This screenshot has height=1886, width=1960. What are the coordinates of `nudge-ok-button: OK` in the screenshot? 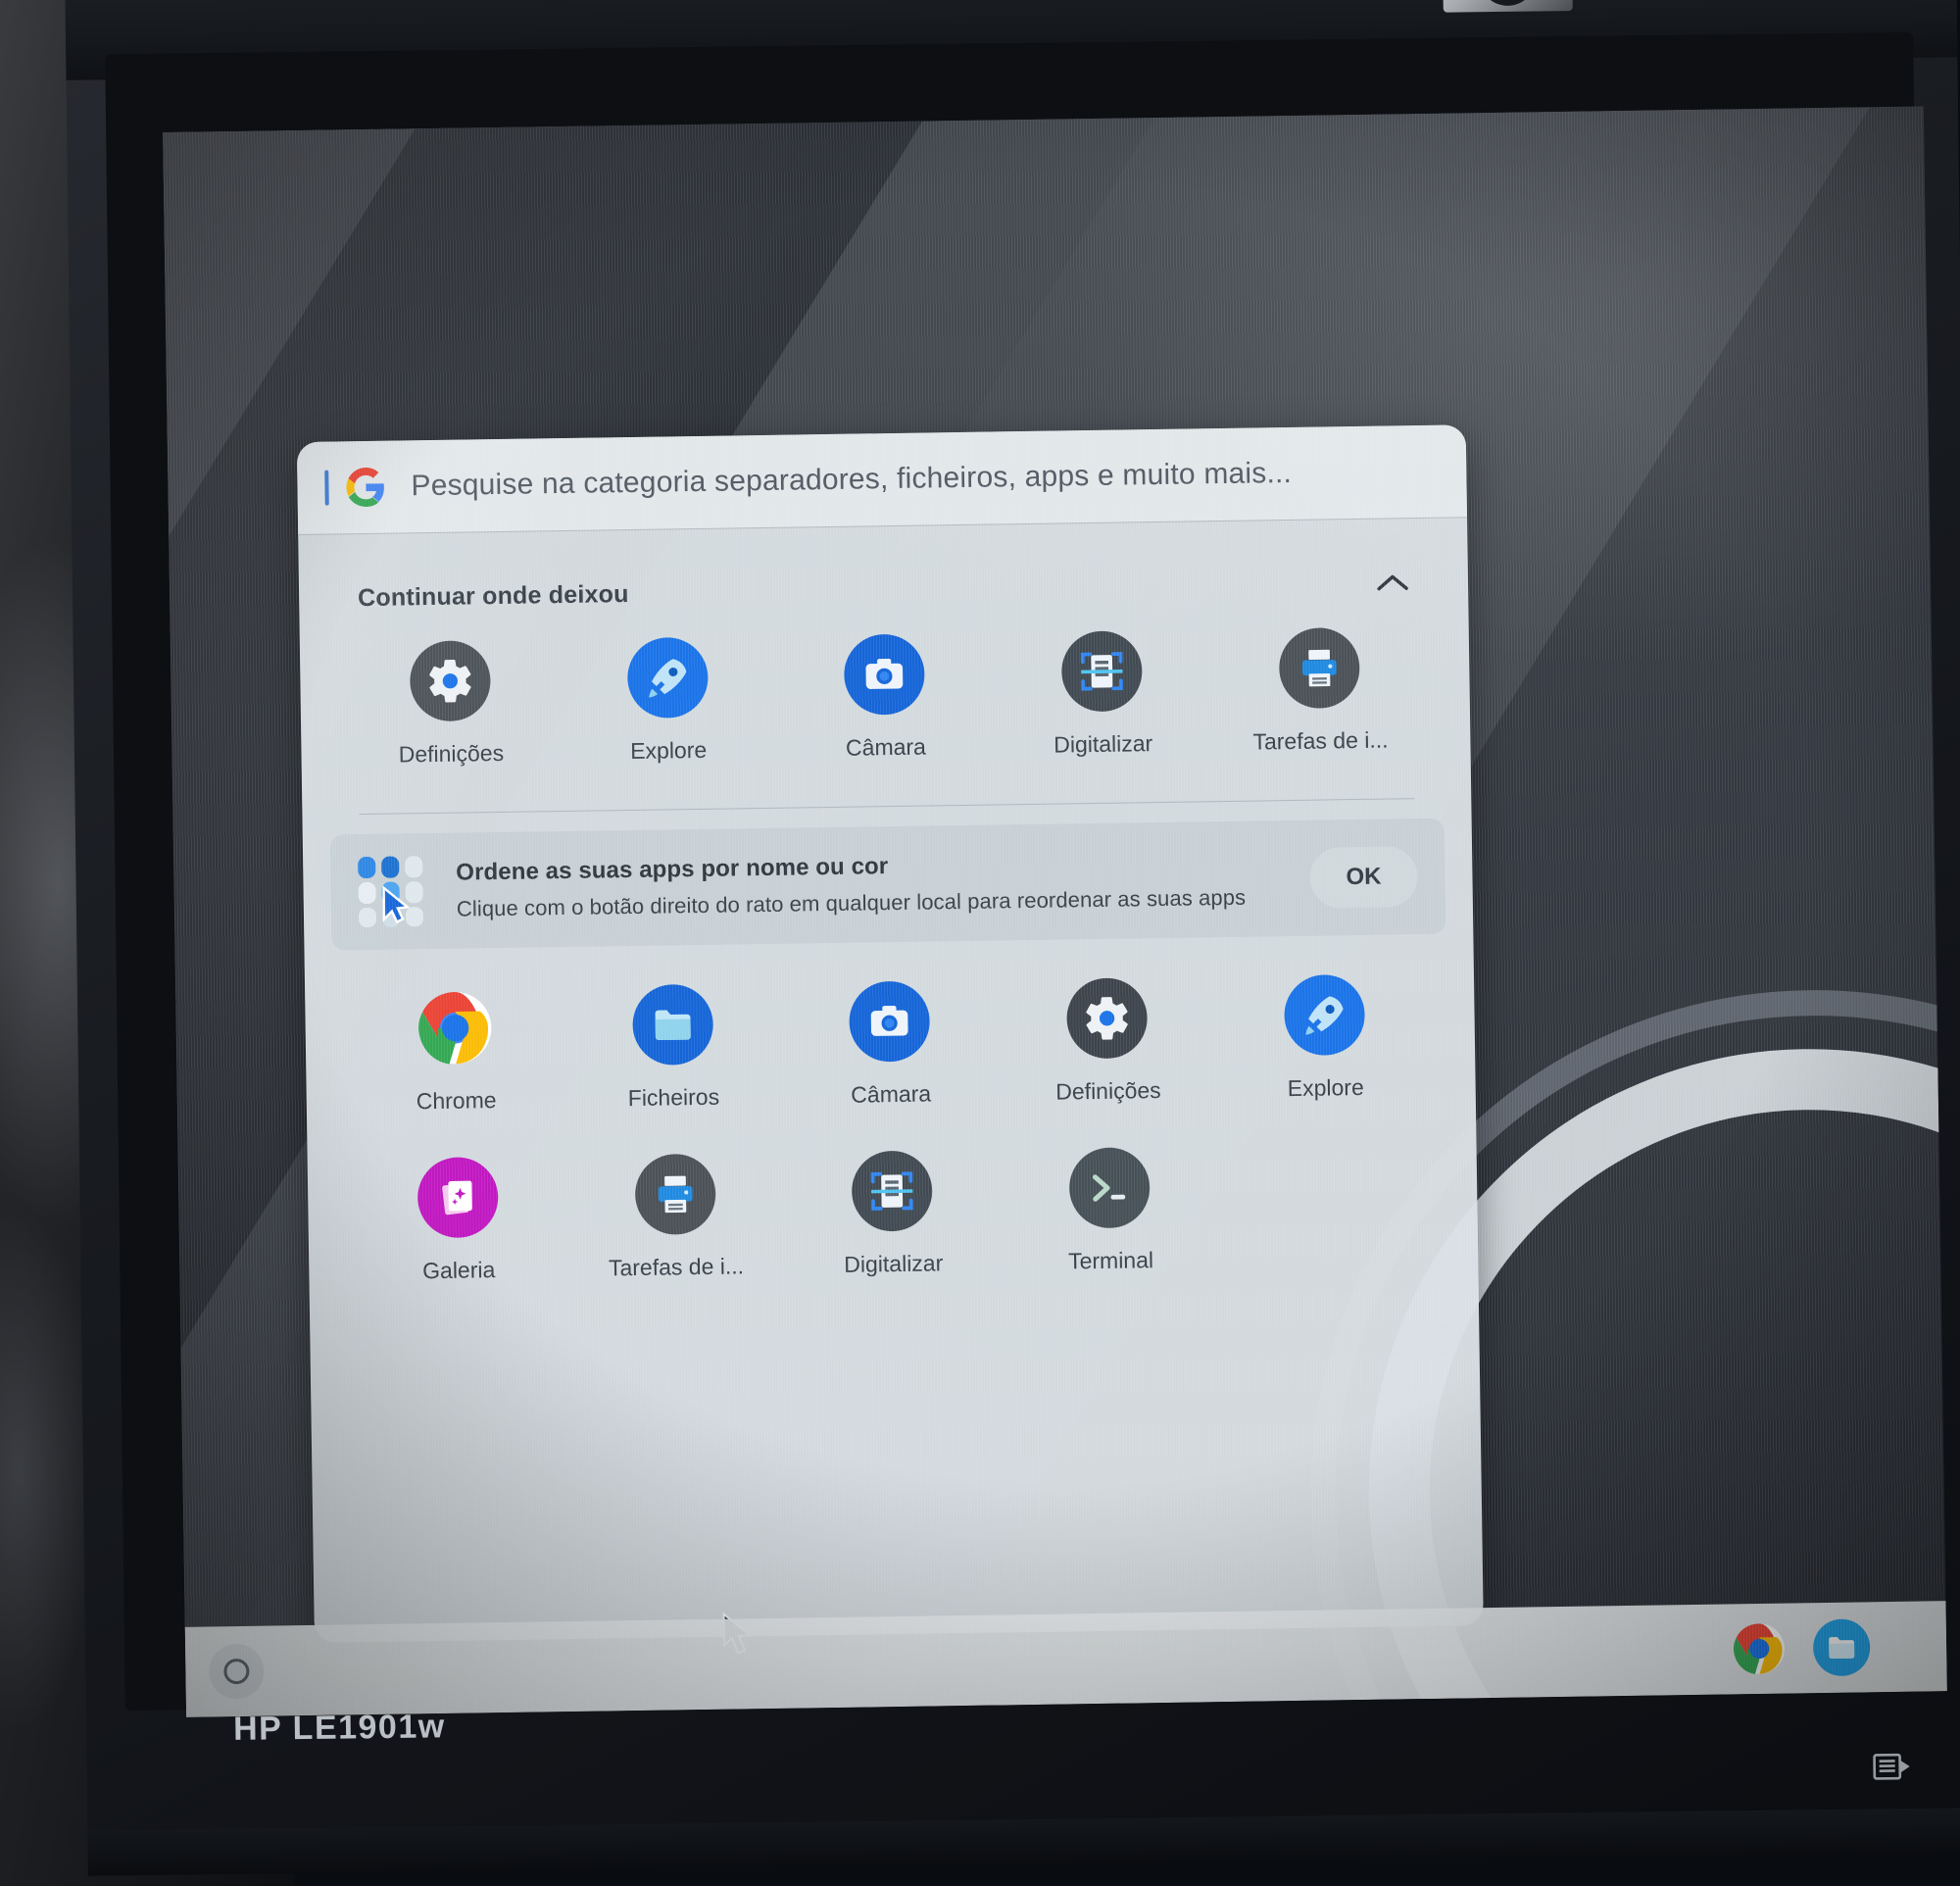 It's located at (1363, 877).